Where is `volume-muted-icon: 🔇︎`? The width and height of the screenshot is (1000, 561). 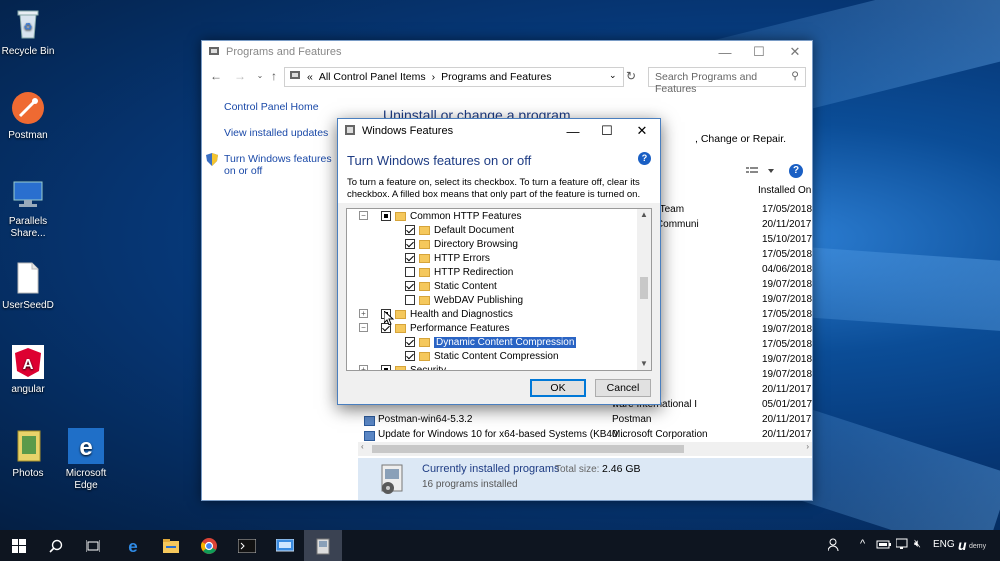 volume-muted-icon: 🔇︎ is located at coordinates (917, 544).